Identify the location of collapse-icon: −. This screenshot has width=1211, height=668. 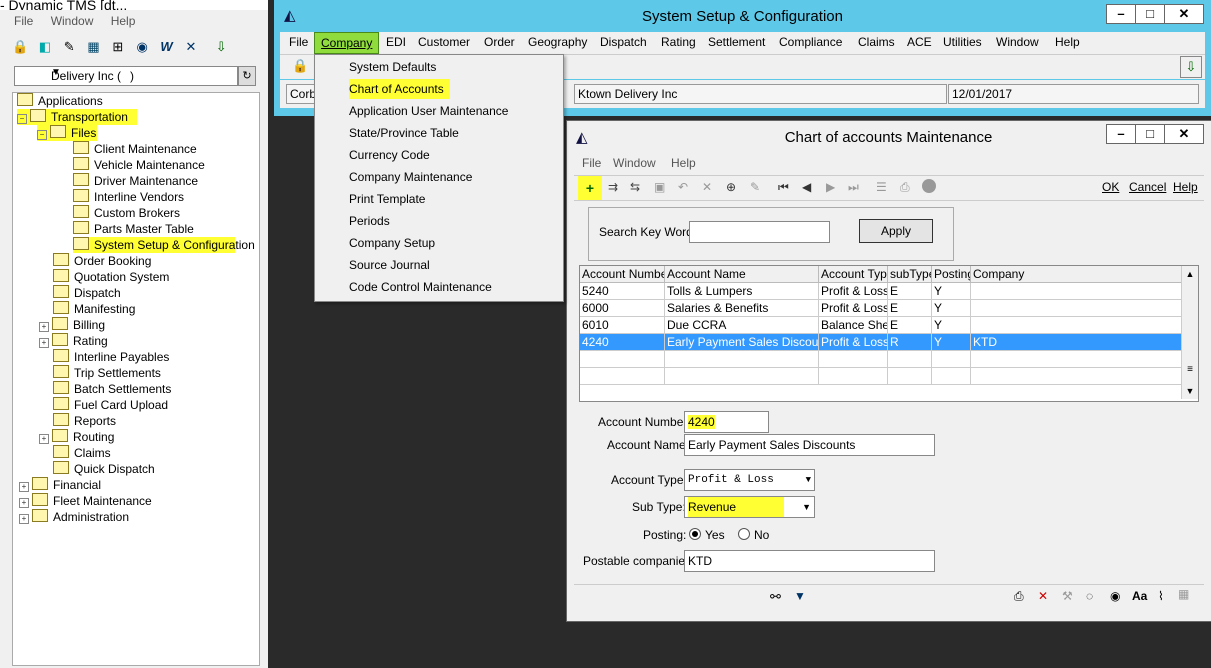
(22, 119).